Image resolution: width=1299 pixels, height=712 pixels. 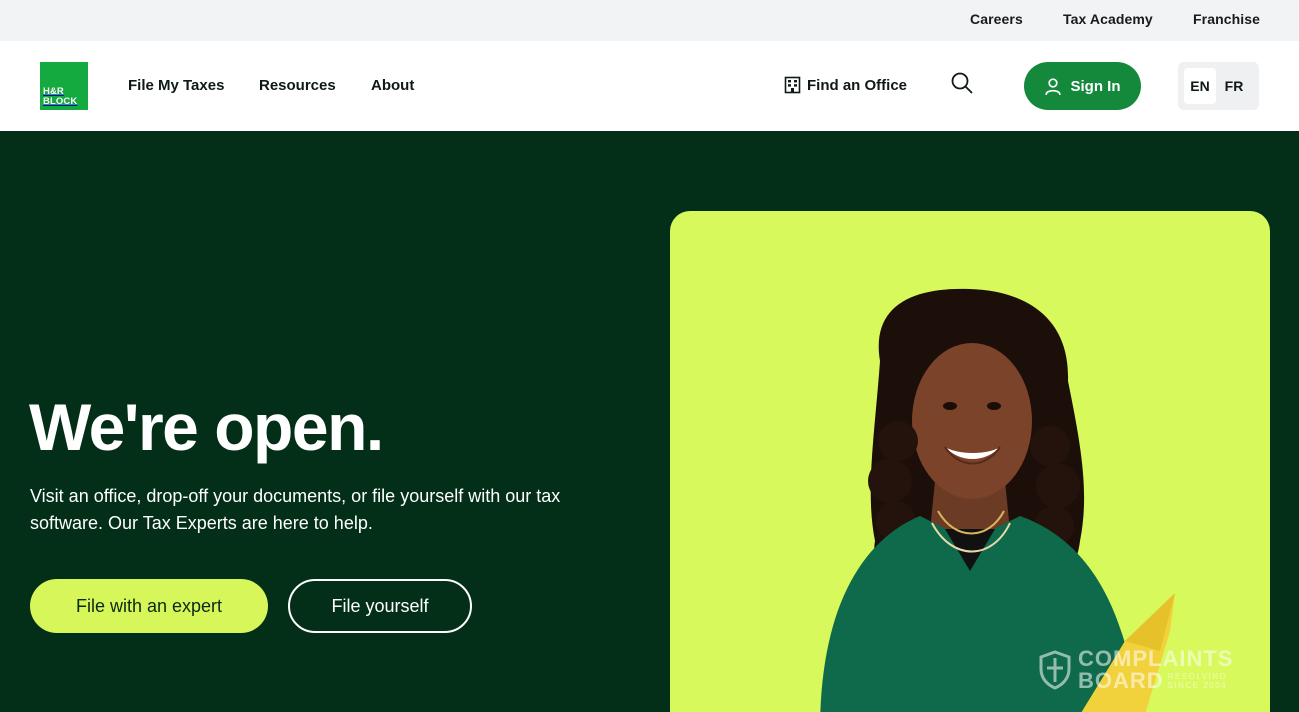 What do you see at coordinates (1108, 19) in the screenshot?
I see `tax-academy-link: Tax Academy` at bounding box center [1108, 19].